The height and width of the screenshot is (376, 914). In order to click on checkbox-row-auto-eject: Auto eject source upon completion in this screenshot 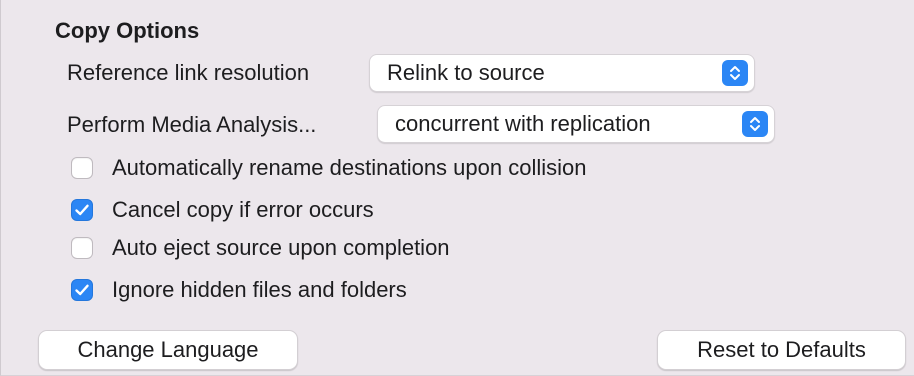, I will do `click(260, 248)`.